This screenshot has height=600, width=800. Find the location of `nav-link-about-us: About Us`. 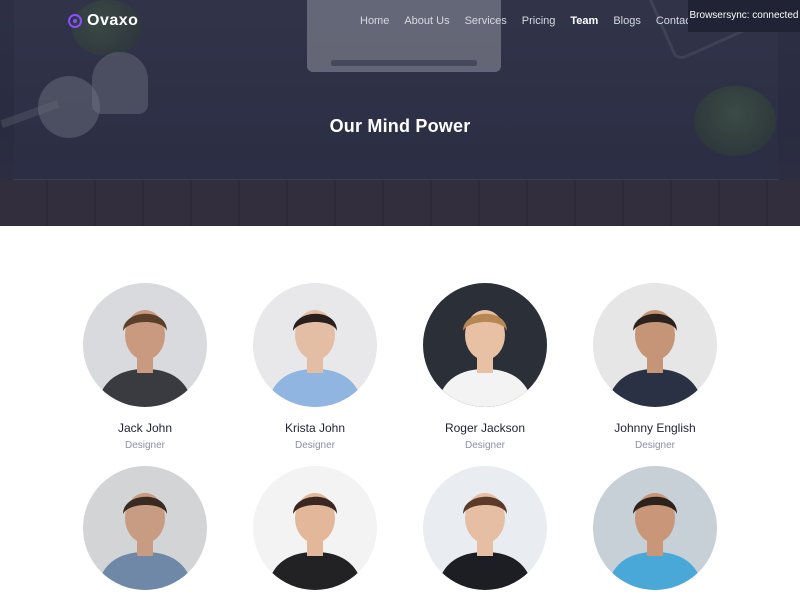

nav-link-about-us: About Us is located at coordinates (426, 21).